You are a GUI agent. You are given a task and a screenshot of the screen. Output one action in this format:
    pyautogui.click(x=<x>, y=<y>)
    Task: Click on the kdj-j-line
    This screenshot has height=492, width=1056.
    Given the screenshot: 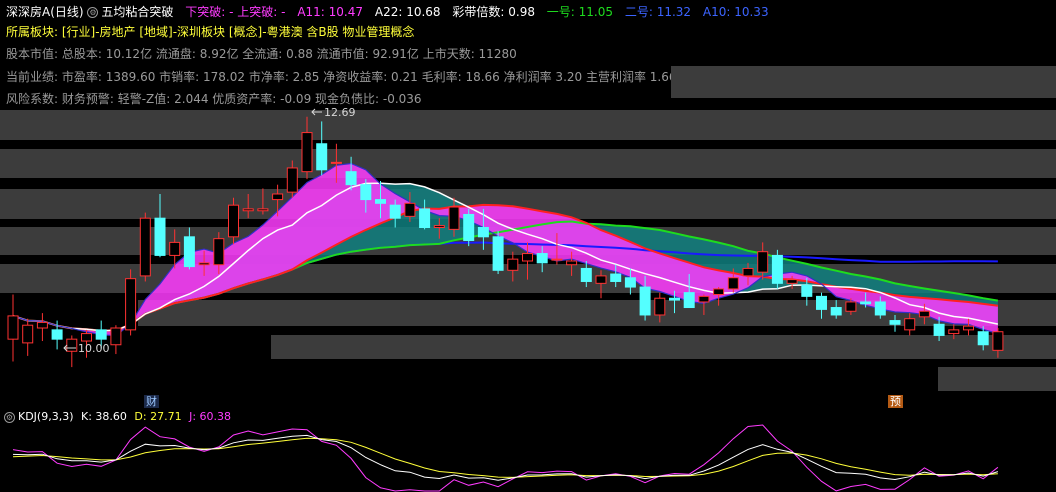 What is the action you would take?
    pyautogui.click(x=505, y=458)
    